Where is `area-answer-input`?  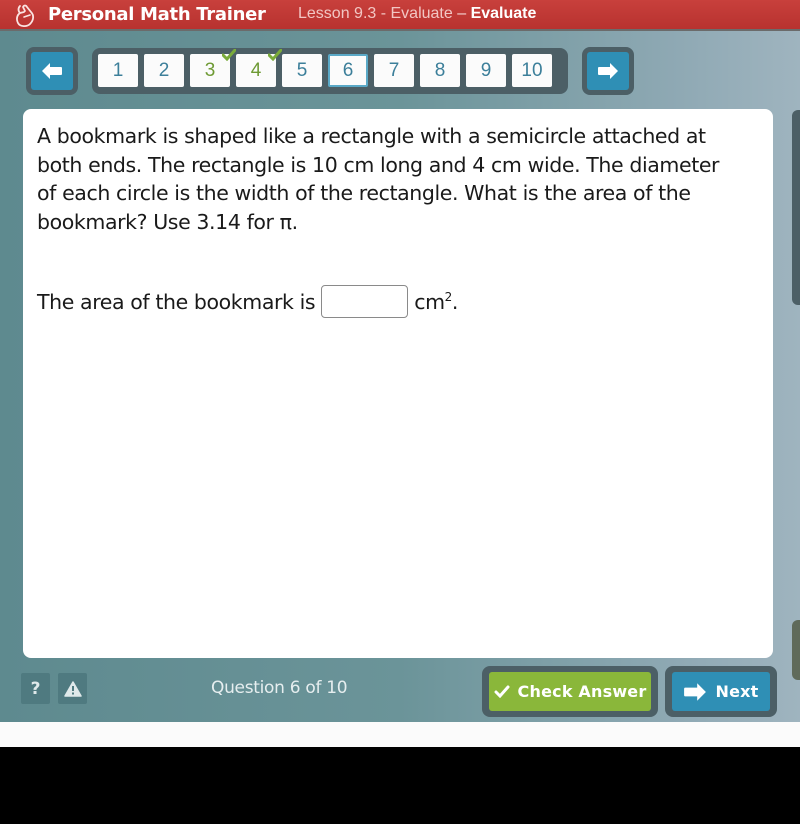 area-answer-input is located at coordinates (365, 301).